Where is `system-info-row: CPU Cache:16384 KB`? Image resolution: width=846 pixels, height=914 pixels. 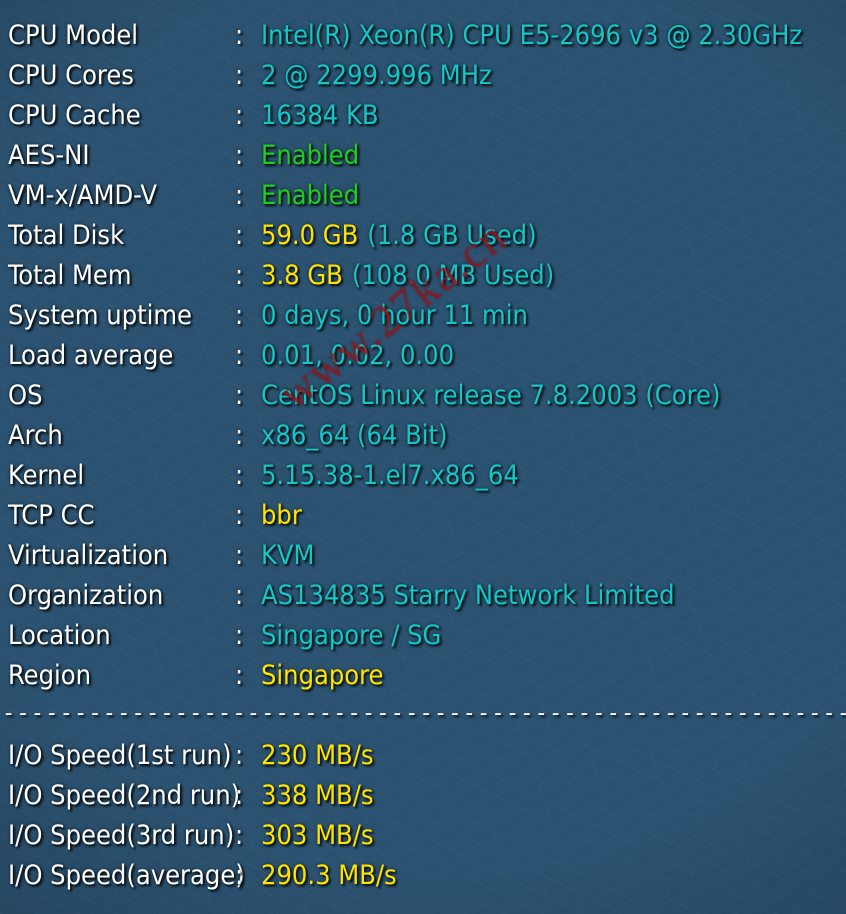 system-info-row: CPU Cache:16384 KB is located at coordinates (423, 116).